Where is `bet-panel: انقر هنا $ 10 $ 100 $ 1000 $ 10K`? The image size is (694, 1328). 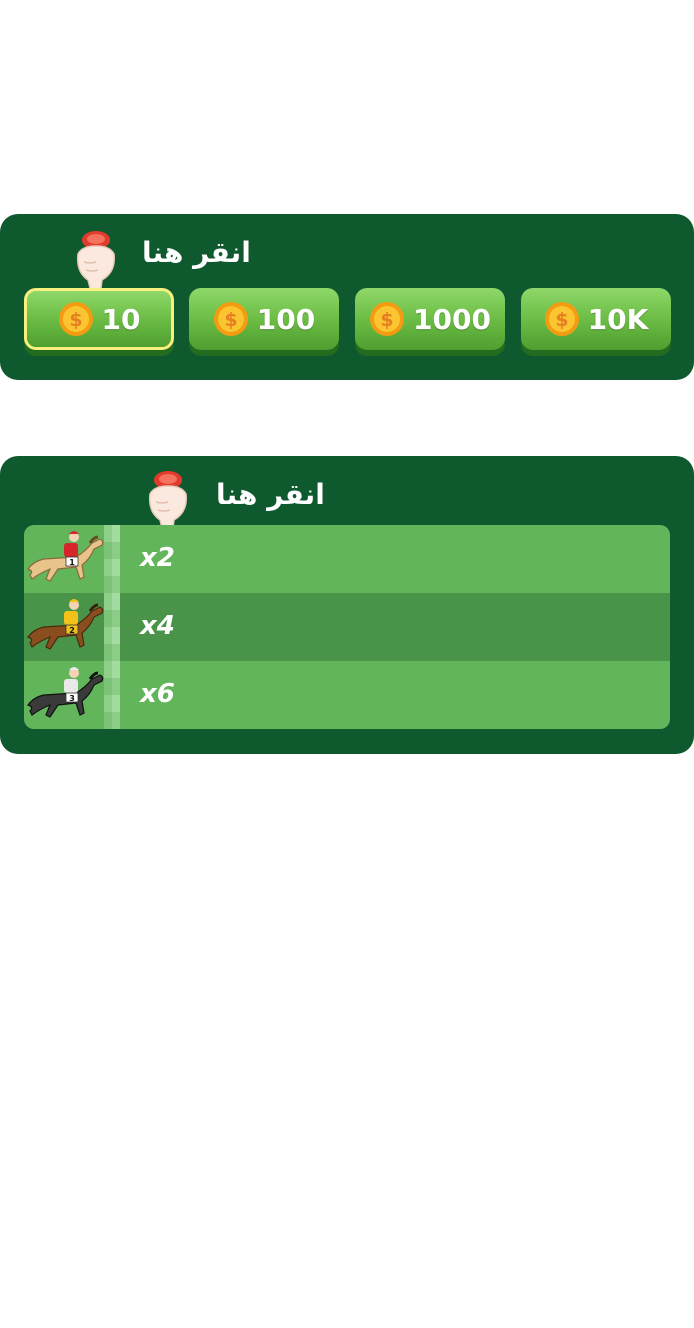 bet-panel: انقر هنا $ 10 $ 100 $ 1000 $ 10K is located at coordinates (347, 297).